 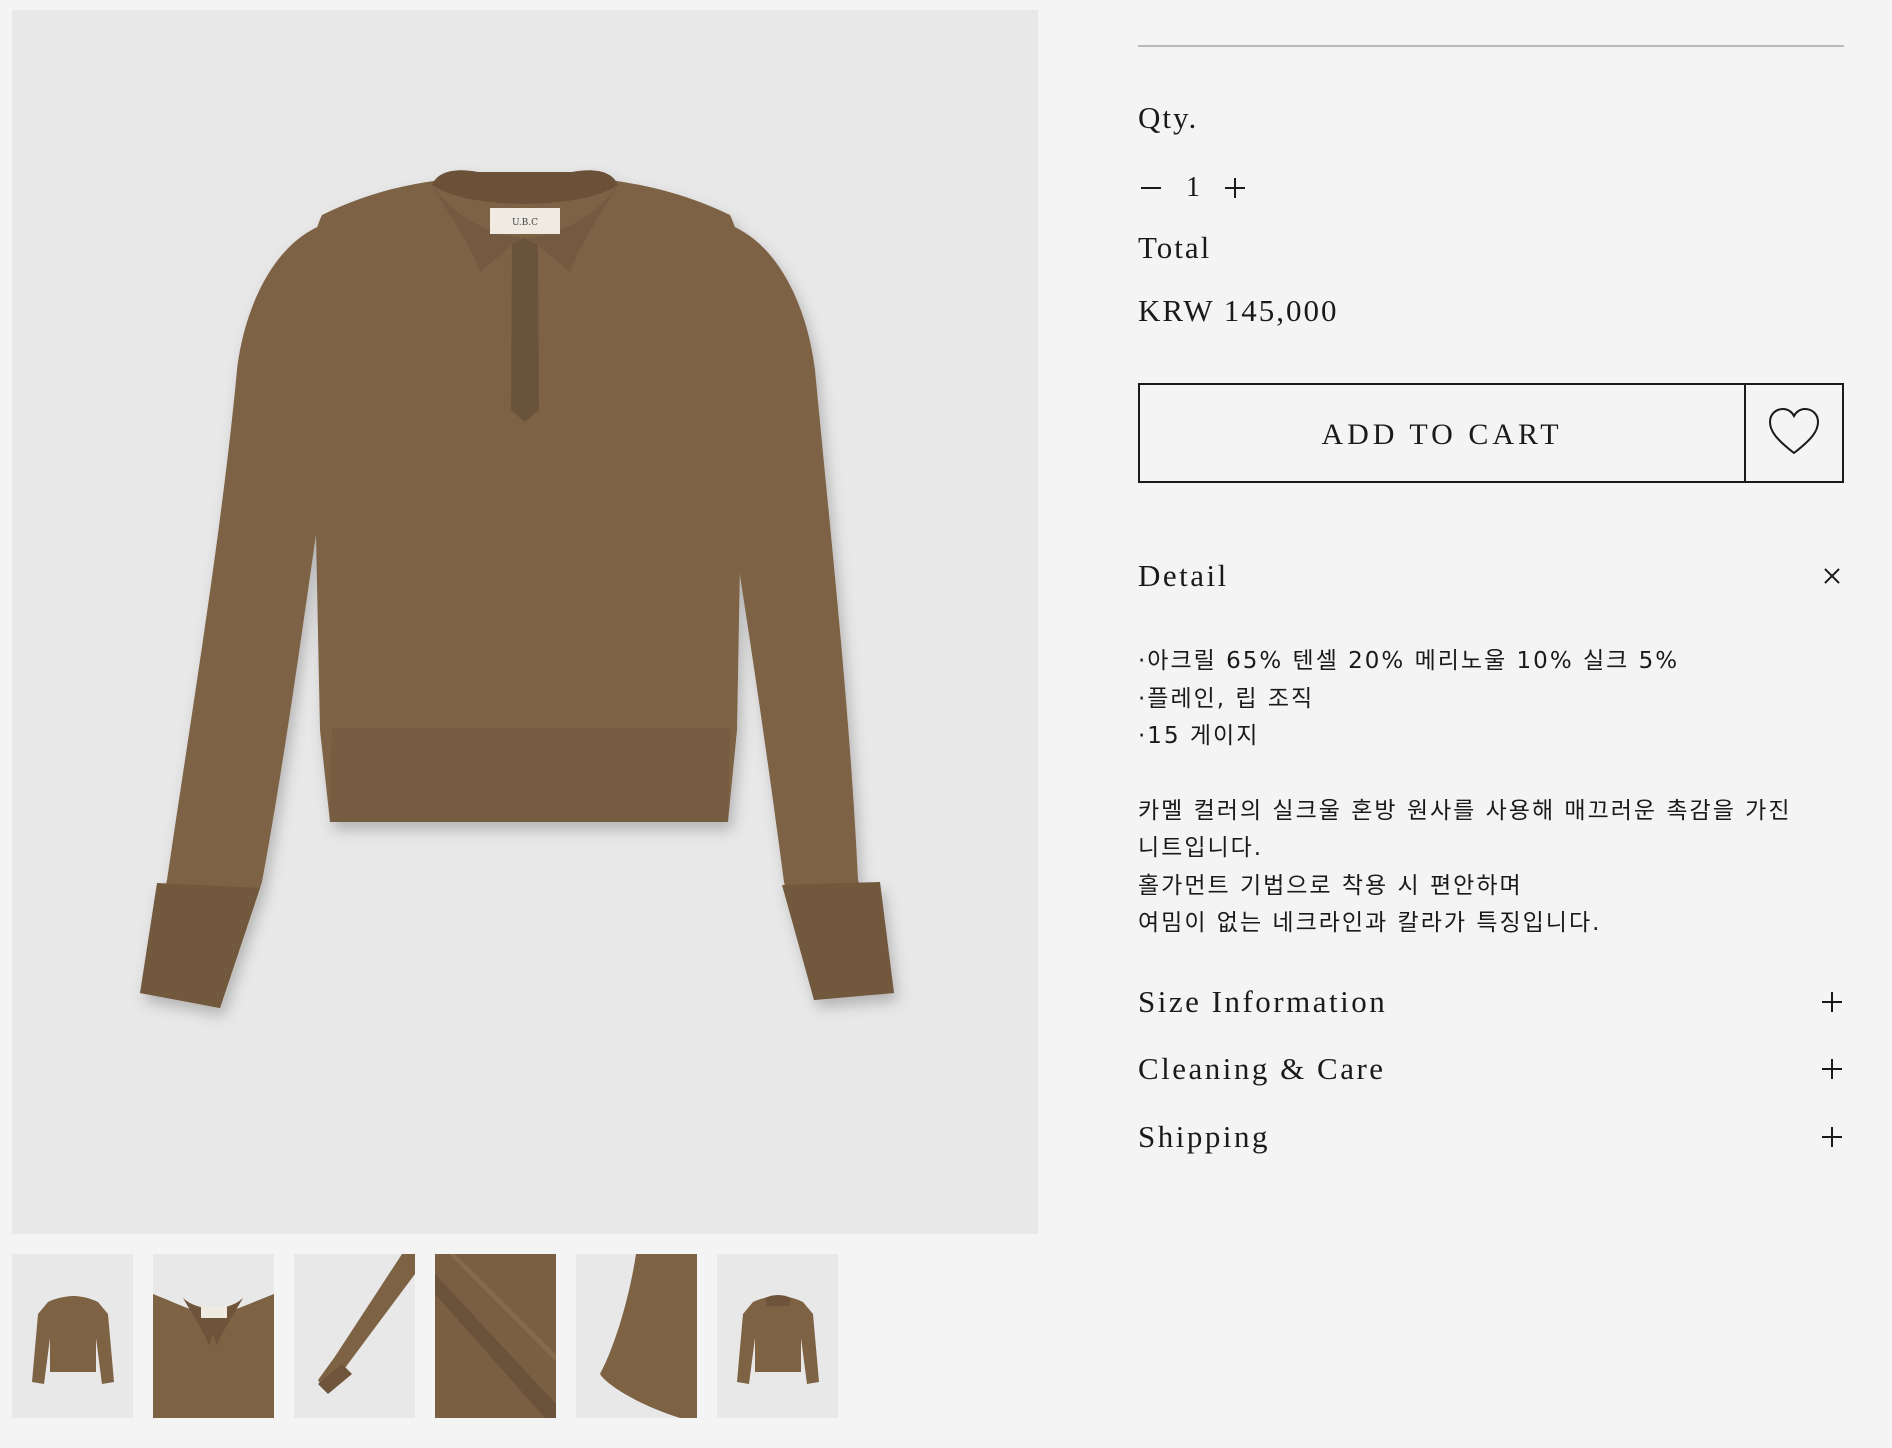 I want to click on description-line: 카멜 컬러의 실크울 혼방 원사를 사용해 매끄러운 촉감을 가진, so click(x=1465, y=810).